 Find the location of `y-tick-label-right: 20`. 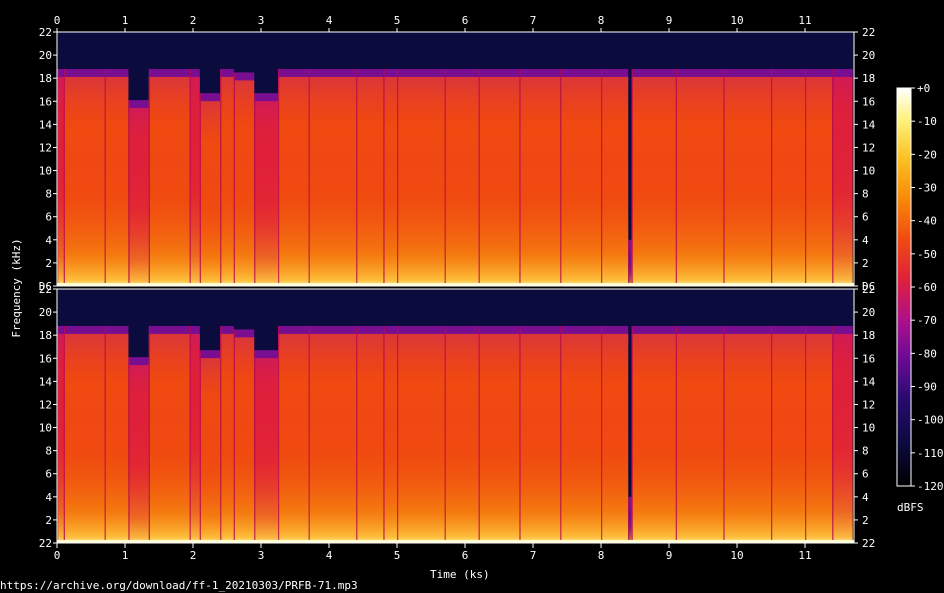

y-tick-label-right: 20 is located at coordinates (868, 55).